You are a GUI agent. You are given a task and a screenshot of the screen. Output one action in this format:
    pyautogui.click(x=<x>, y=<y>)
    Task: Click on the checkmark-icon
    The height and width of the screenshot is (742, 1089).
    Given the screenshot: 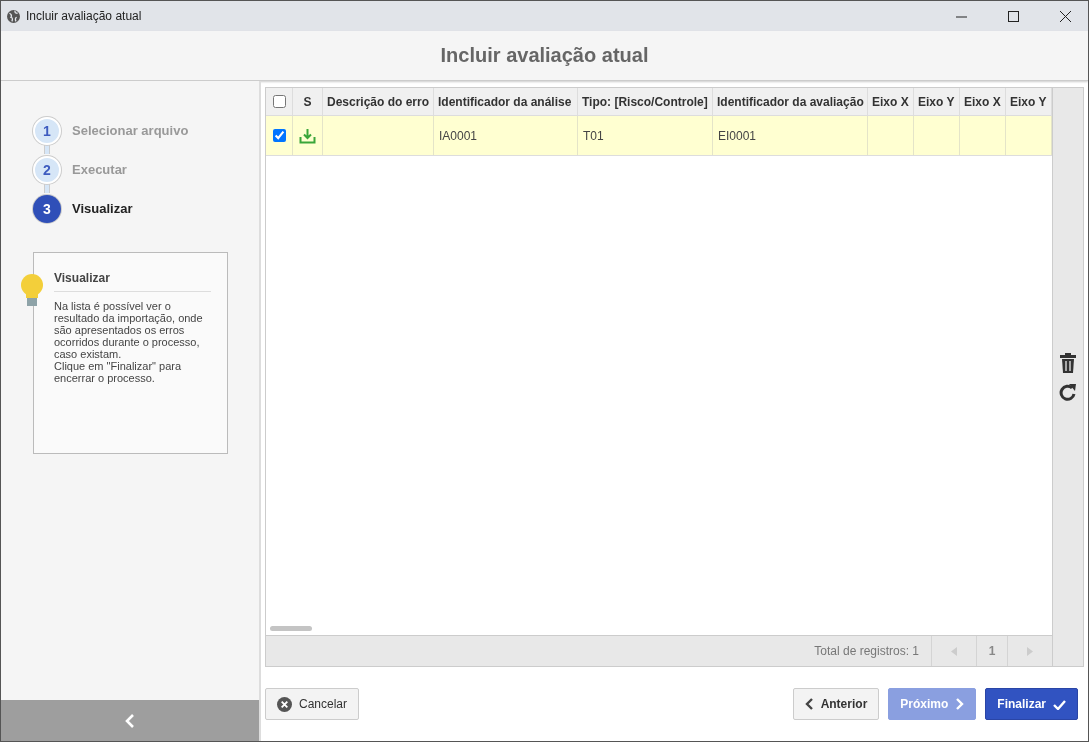 What is the action you would take?
    pyautogui.click(x=1059, y=704)
    